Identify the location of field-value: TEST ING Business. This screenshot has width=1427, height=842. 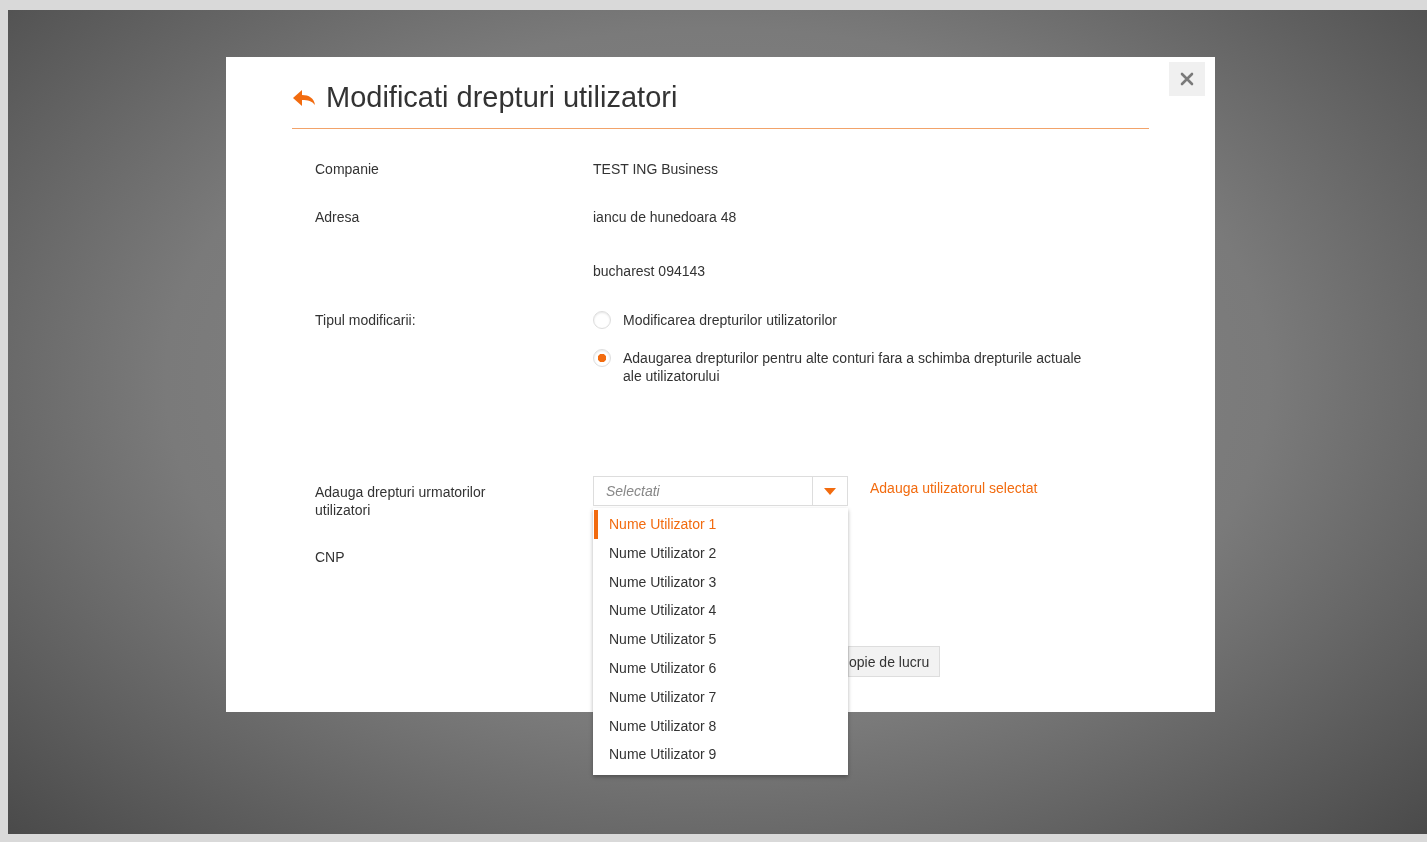
(655, 169).